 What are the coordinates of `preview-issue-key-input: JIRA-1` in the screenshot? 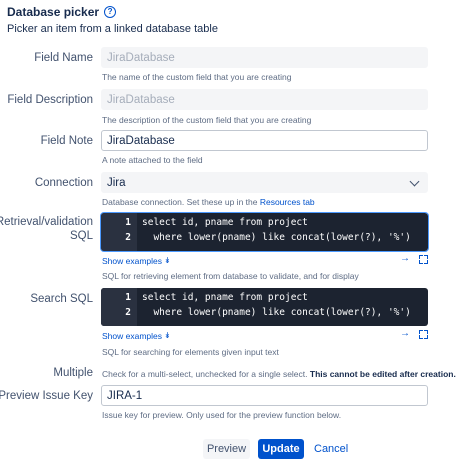 It's located at (264, 395).